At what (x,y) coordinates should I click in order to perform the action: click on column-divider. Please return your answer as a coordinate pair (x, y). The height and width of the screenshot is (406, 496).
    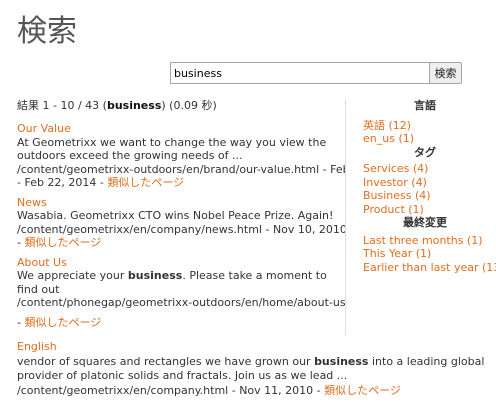
    Looking at the image, I should click on (345, 217).